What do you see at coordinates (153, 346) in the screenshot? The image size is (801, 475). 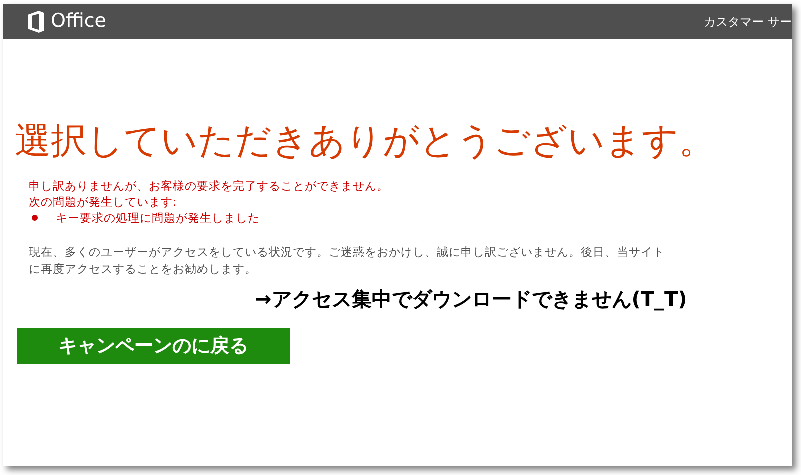 I see `back-to-campaign-button: キャンペーンのに戻る` at bounding box center [153, 346].